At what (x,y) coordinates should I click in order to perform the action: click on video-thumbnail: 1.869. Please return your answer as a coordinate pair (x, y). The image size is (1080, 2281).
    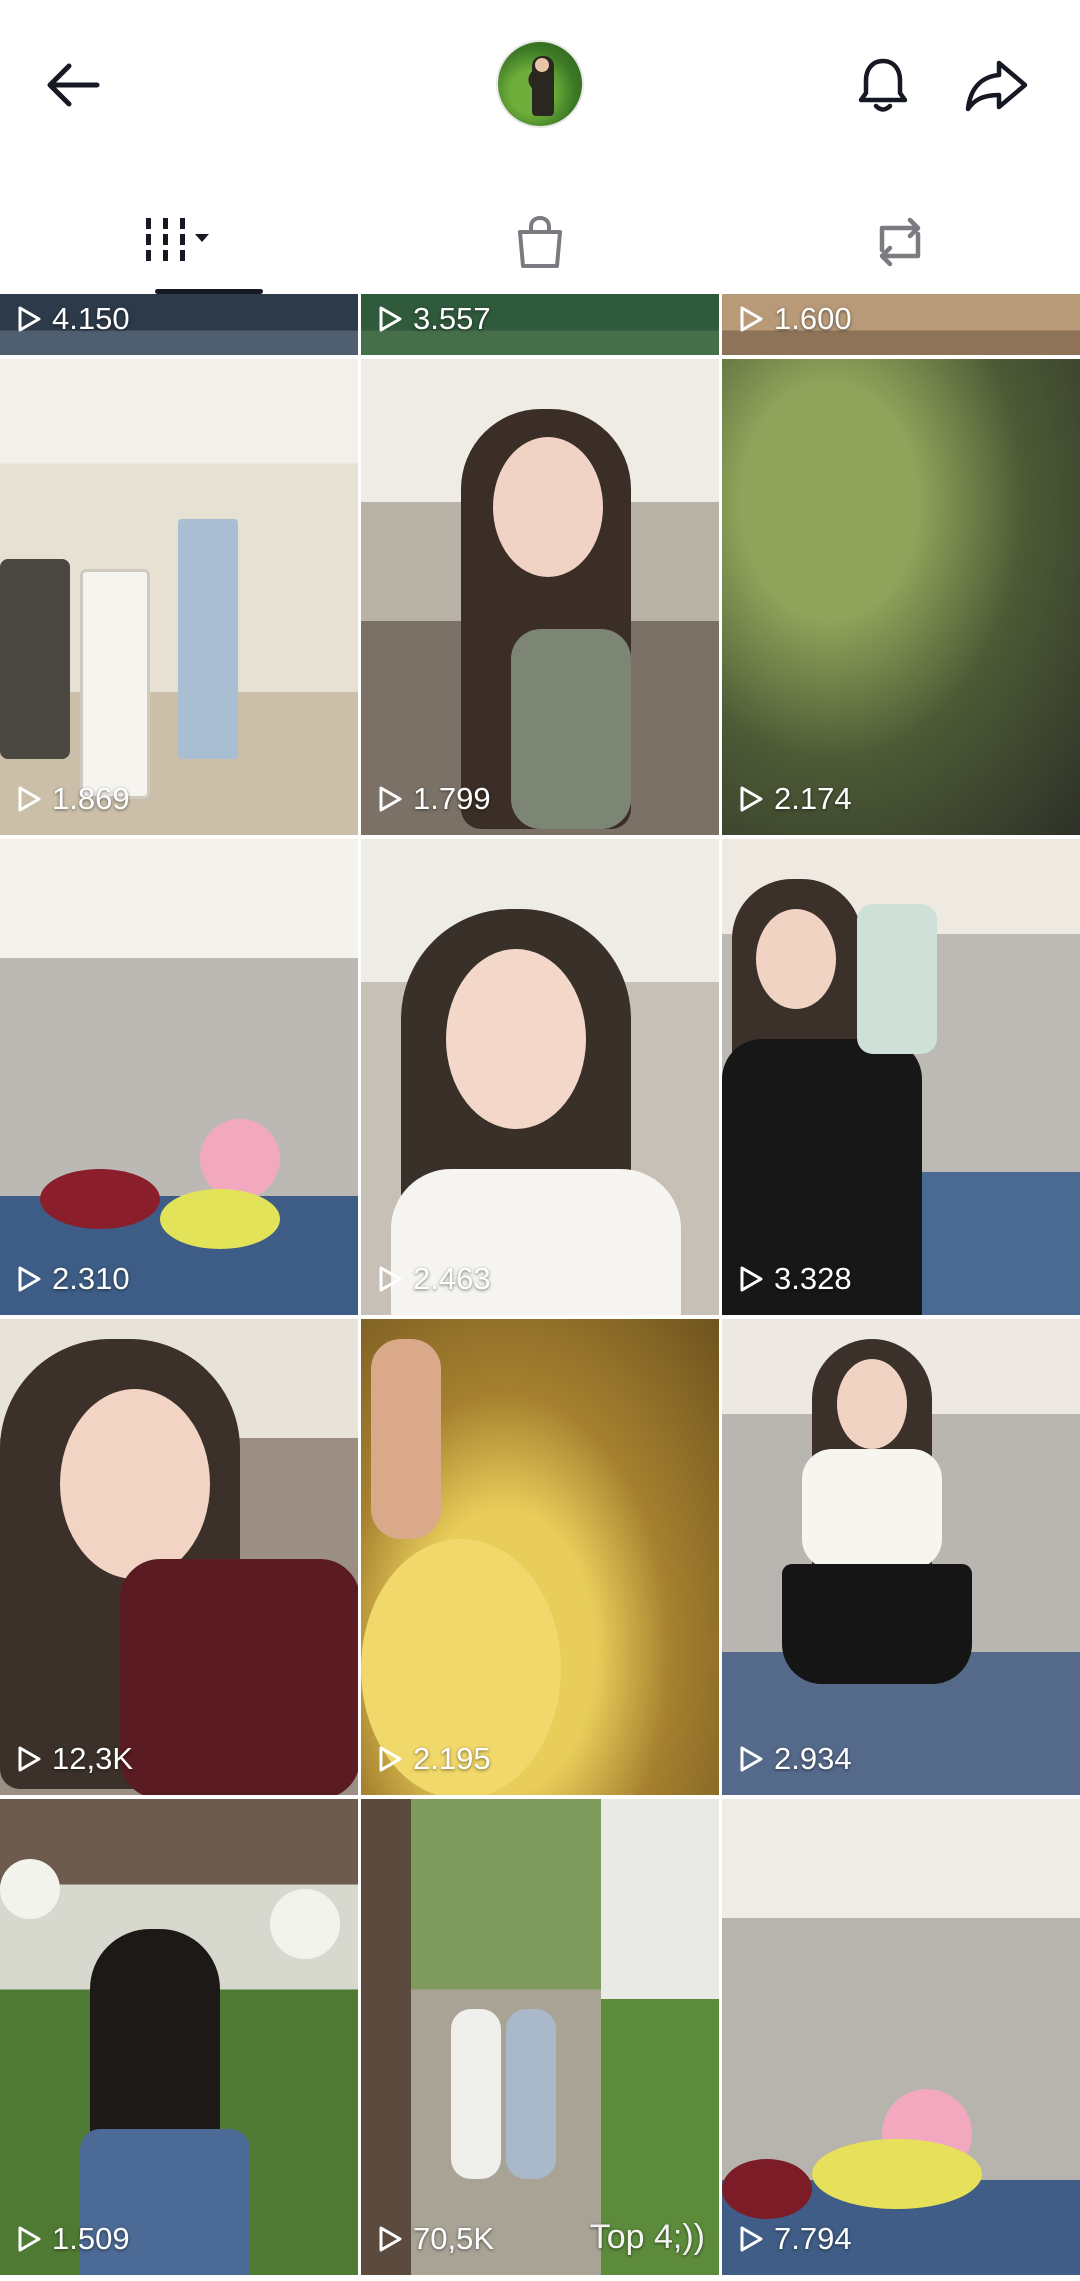
    Looking at the image, I should click on (179, 597).